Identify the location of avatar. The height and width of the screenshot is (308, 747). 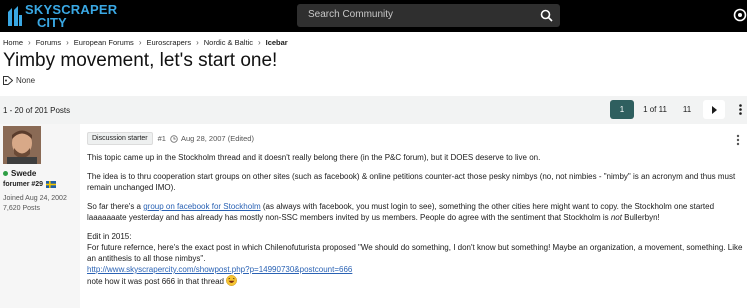
(22, 145).